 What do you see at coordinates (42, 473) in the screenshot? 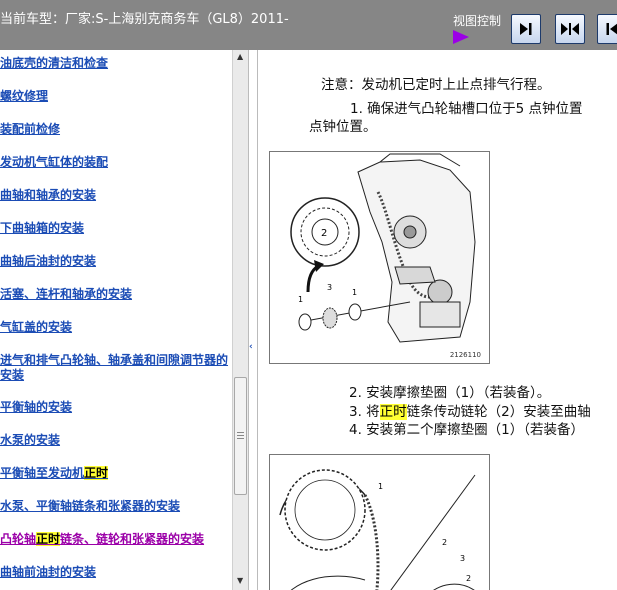
I see `sidebar-item-label: 平衡轴至发动机` at bounding box center [42, 473].